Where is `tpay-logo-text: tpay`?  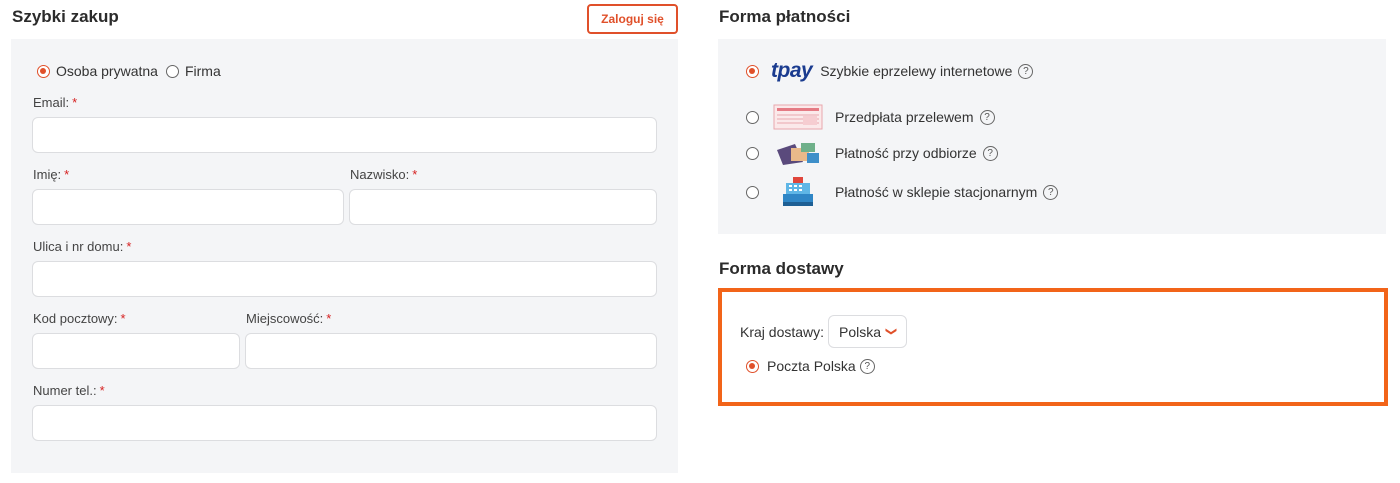
tpay-logo-text: tpay is located at coordinates (792, 70).